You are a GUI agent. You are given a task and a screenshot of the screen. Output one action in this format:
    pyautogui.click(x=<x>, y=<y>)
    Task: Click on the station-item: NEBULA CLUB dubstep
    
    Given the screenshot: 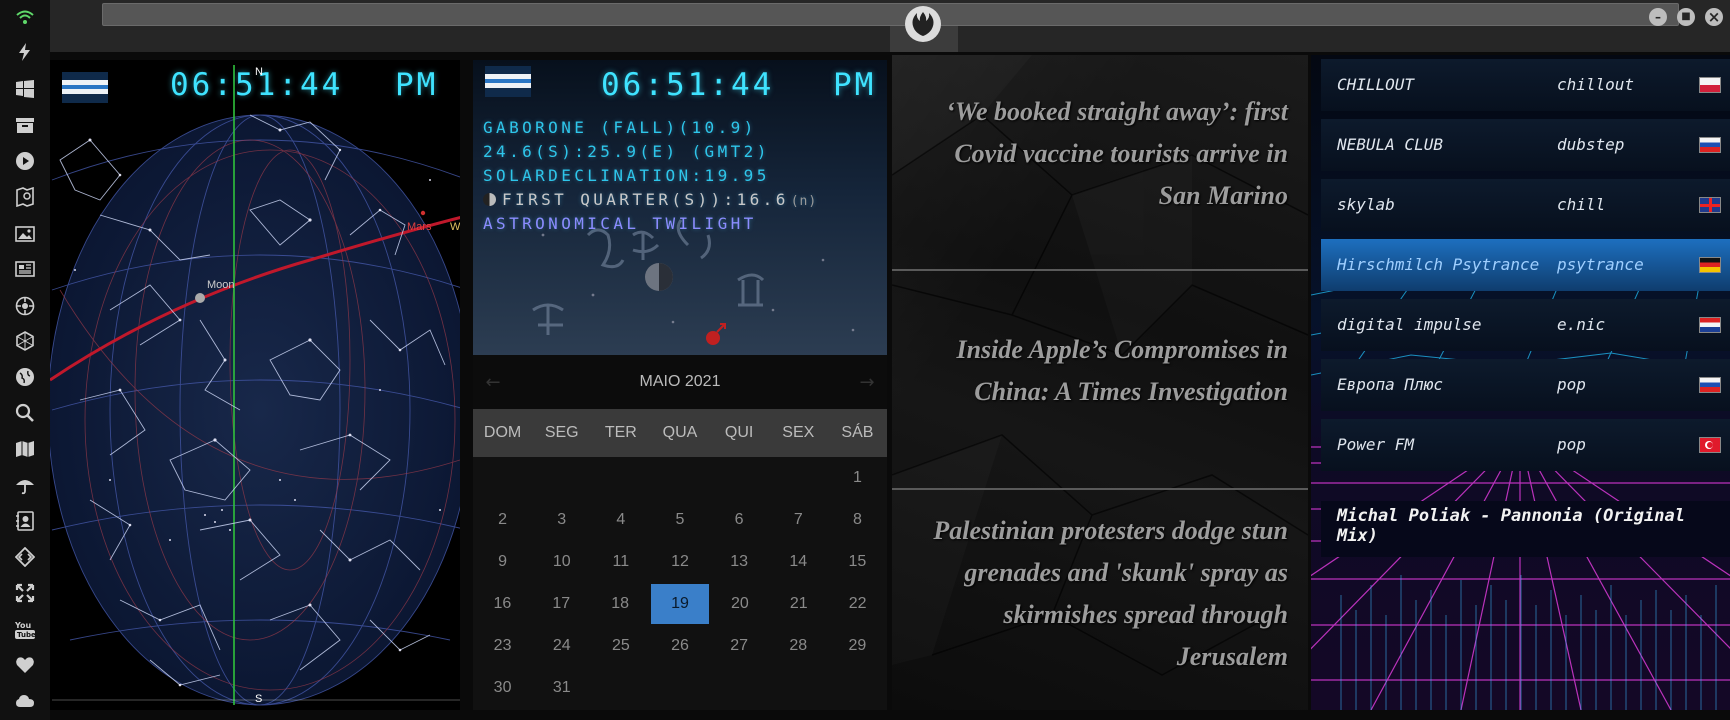 What is the action you would take?
    pyautogui.click(x=1525, y=145)
    